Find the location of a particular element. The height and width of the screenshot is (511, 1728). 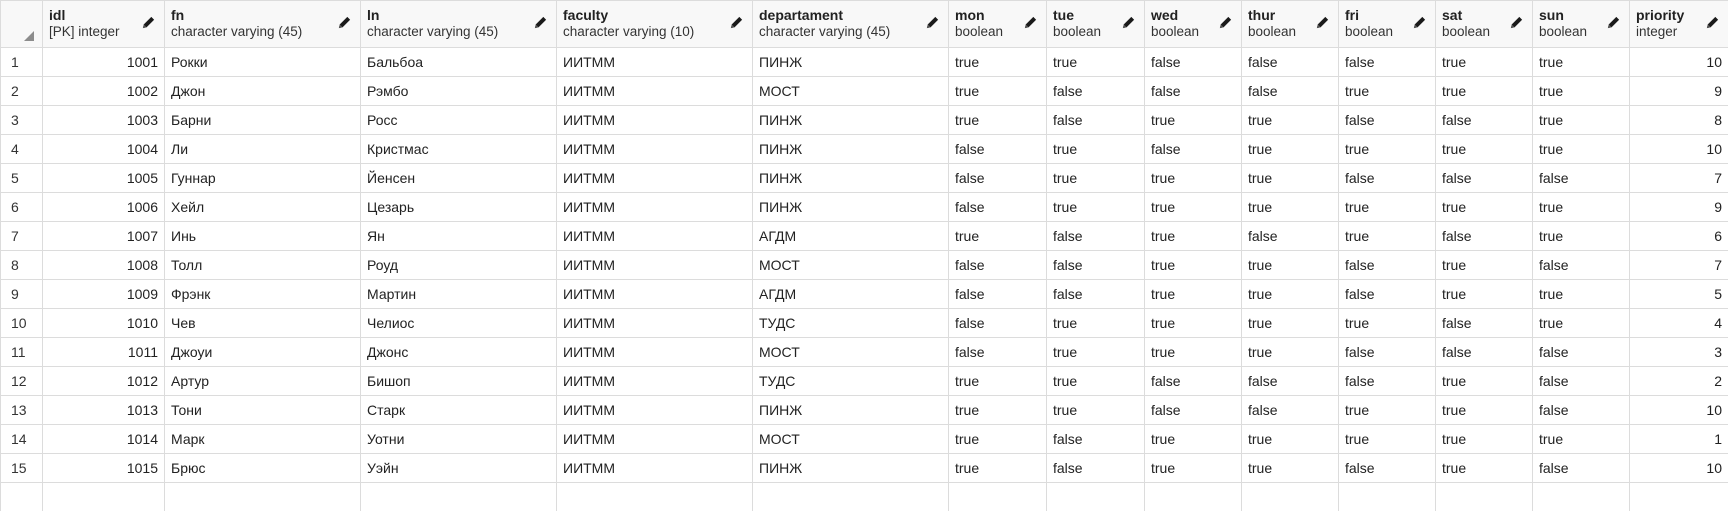

row-number: 15 is located at coordinates (22, 468).